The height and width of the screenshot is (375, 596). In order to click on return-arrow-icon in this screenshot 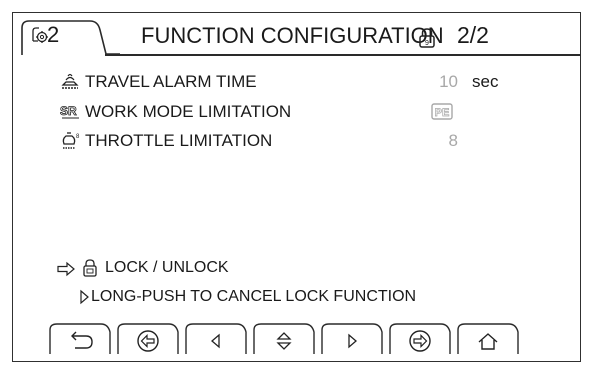, I will do `click(82, 340)`.